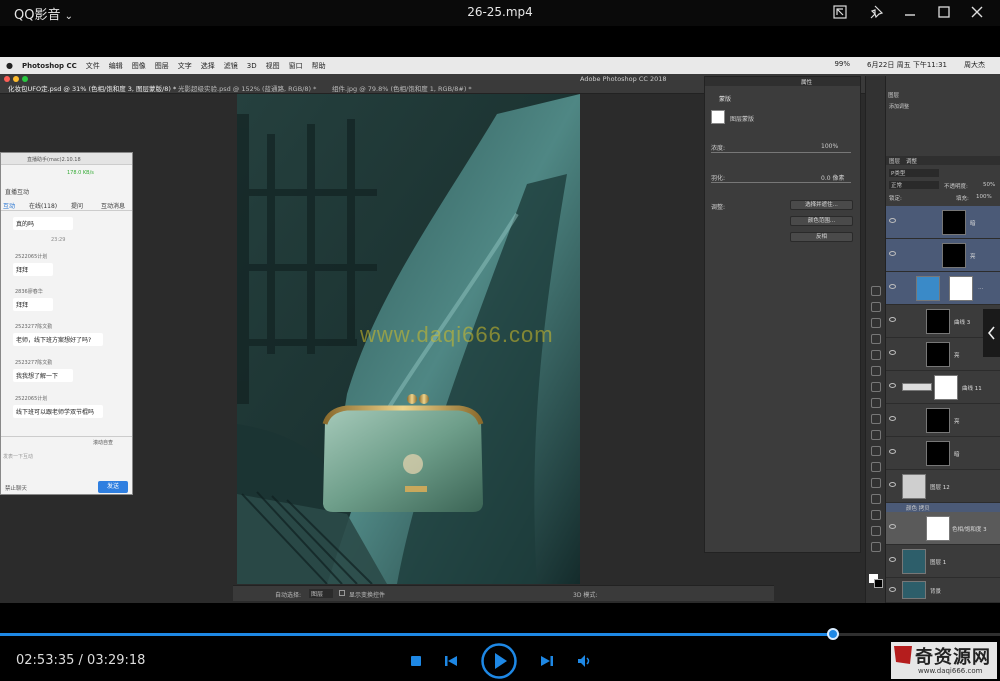 The image size is (1000, 681). I want to click on density-slider, so click(781, 152).